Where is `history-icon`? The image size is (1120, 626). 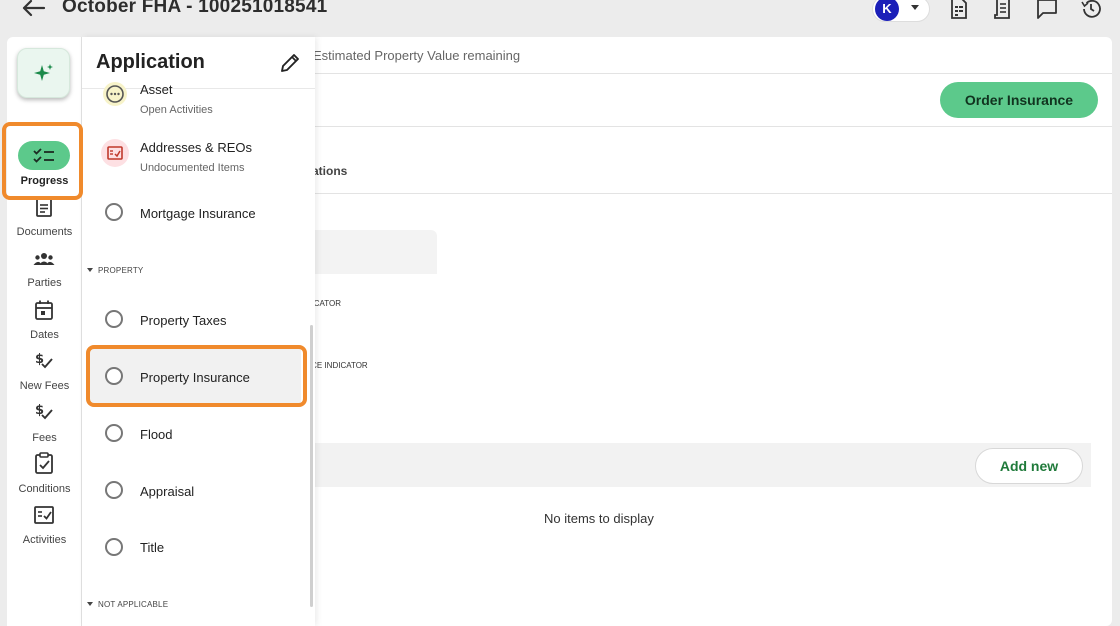
history-icon is located at coordinates (1091, 10).